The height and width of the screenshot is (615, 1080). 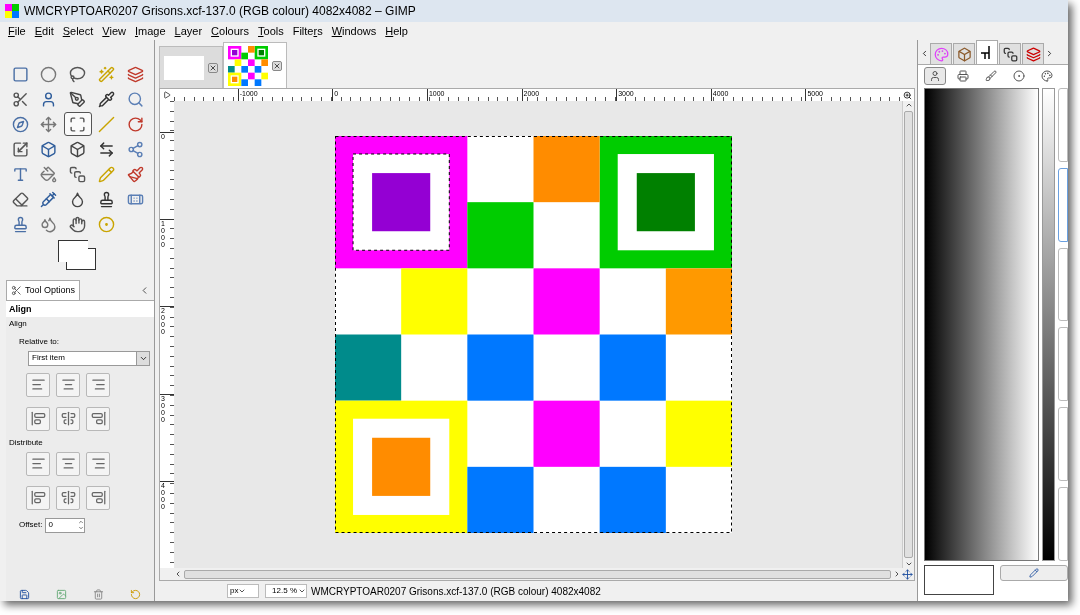 I want to click on unit-dropdown: px, so click(x=243, y=591).